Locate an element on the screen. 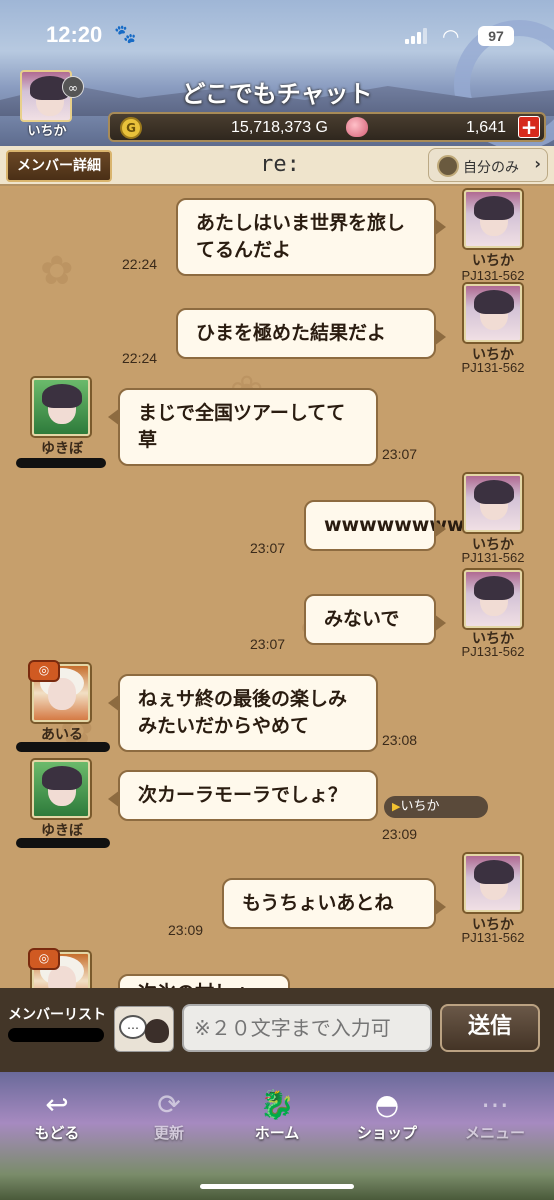 The width and height of the screenshot is (554, 1200). add-gems-button: + is located at coordinates (529, 127).